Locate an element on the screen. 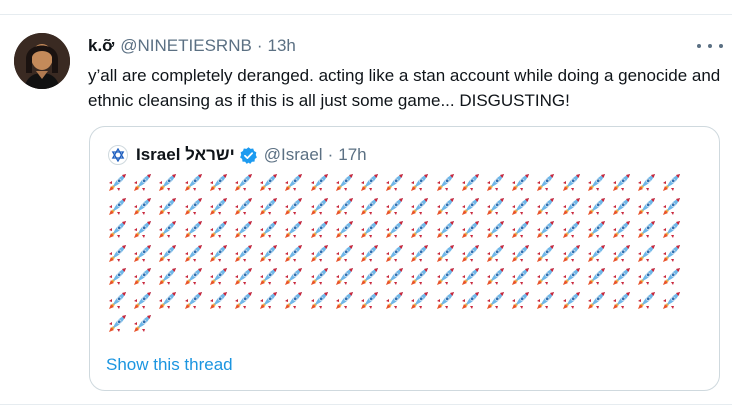  timestamp: 13h is located at coordinates (282, 46).